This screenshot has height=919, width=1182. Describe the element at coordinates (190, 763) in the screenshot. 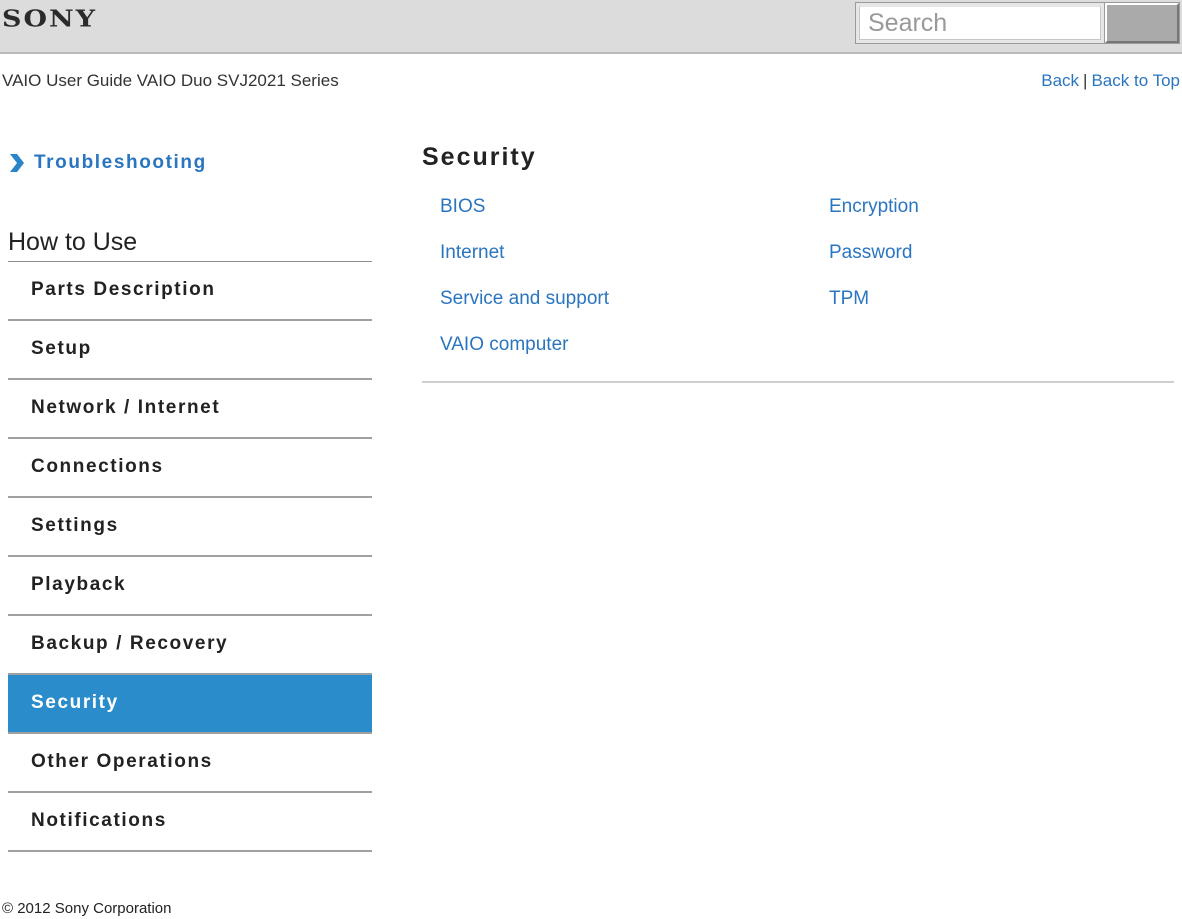

I see `sidebar-item-other-operations: Other Operations` at that location.